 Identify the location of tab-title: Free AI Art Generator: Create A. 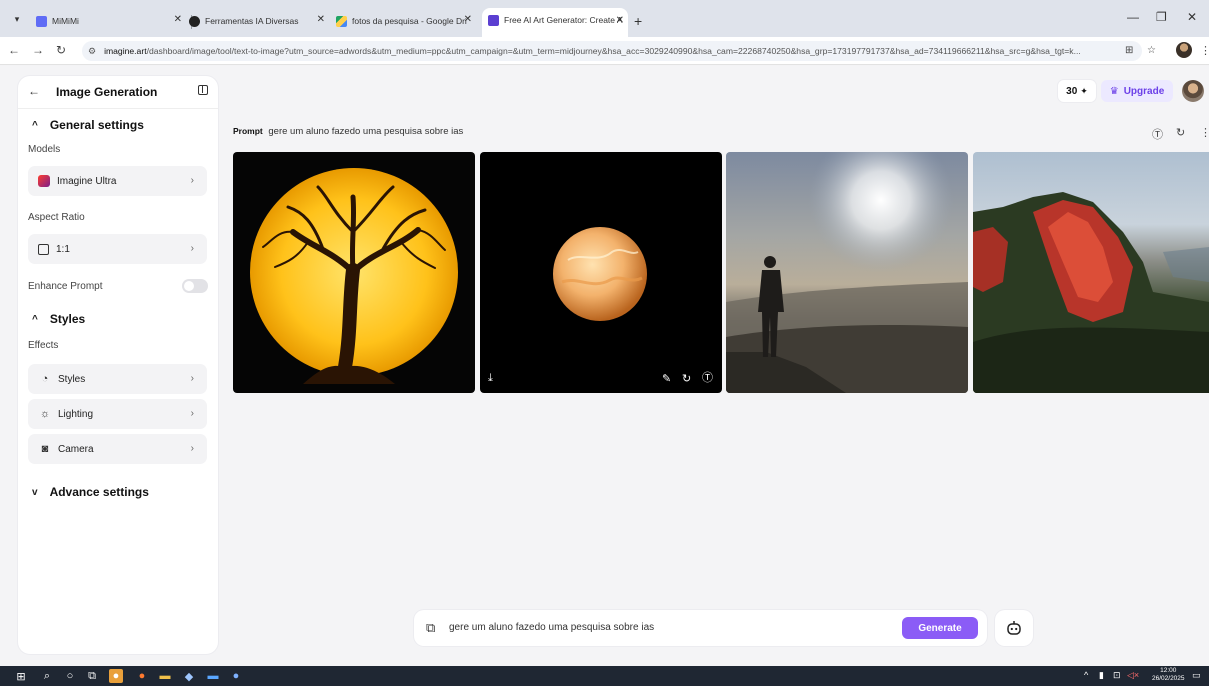
(563, 20).